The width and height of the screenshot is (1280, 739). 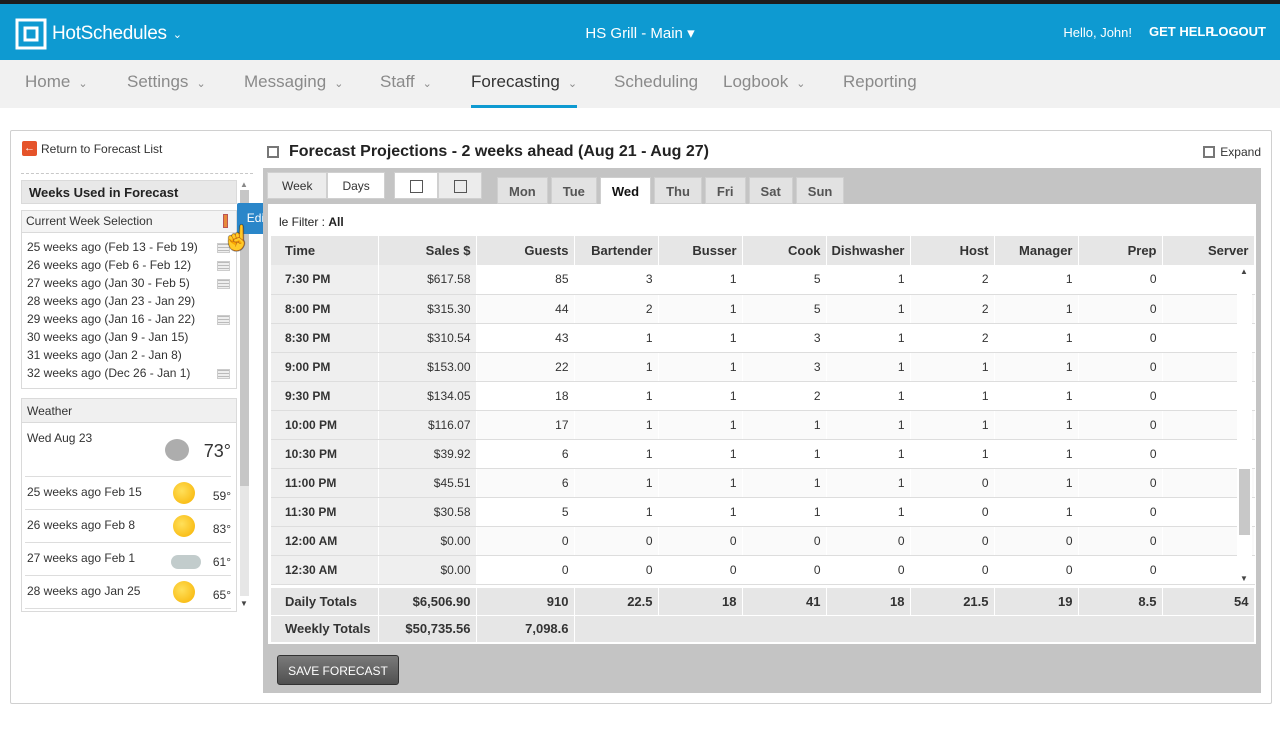 I want to click on value-cell: 44, so click(x=525, y=309).